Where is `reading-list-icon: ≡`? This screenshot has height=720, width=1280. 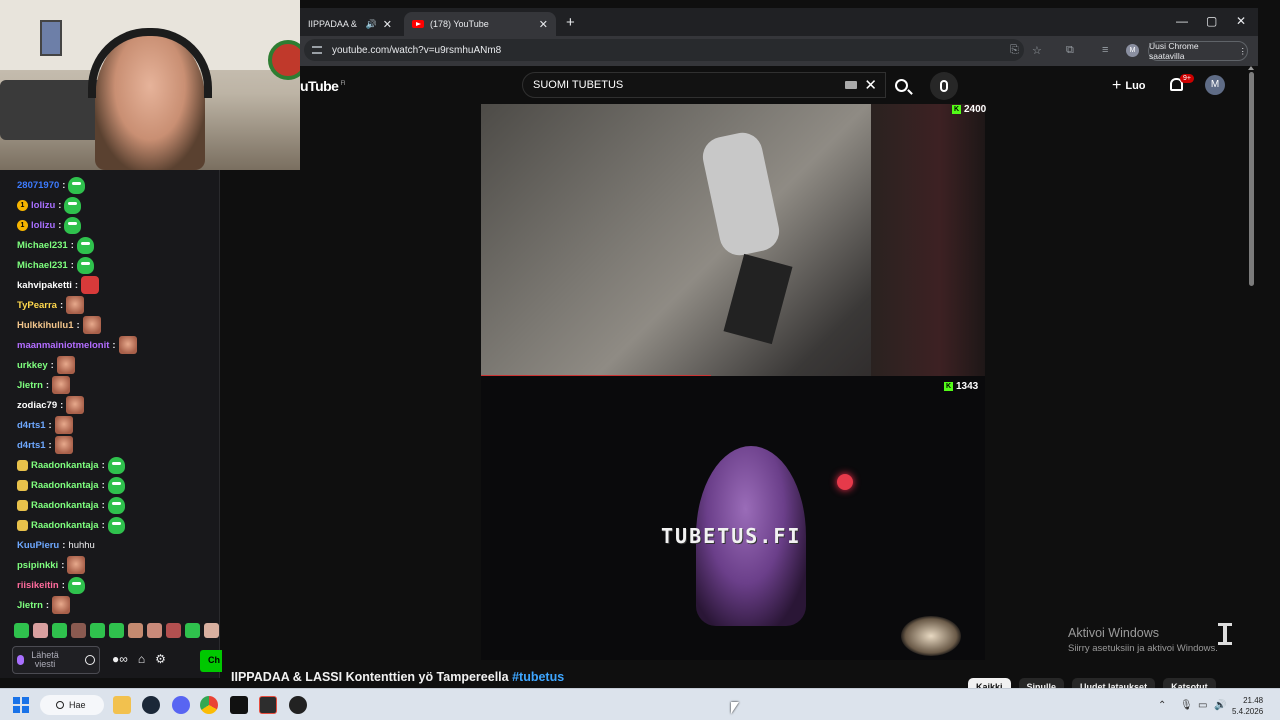
reading-list-icon: ≡ is located at coordinates (1105, 50).